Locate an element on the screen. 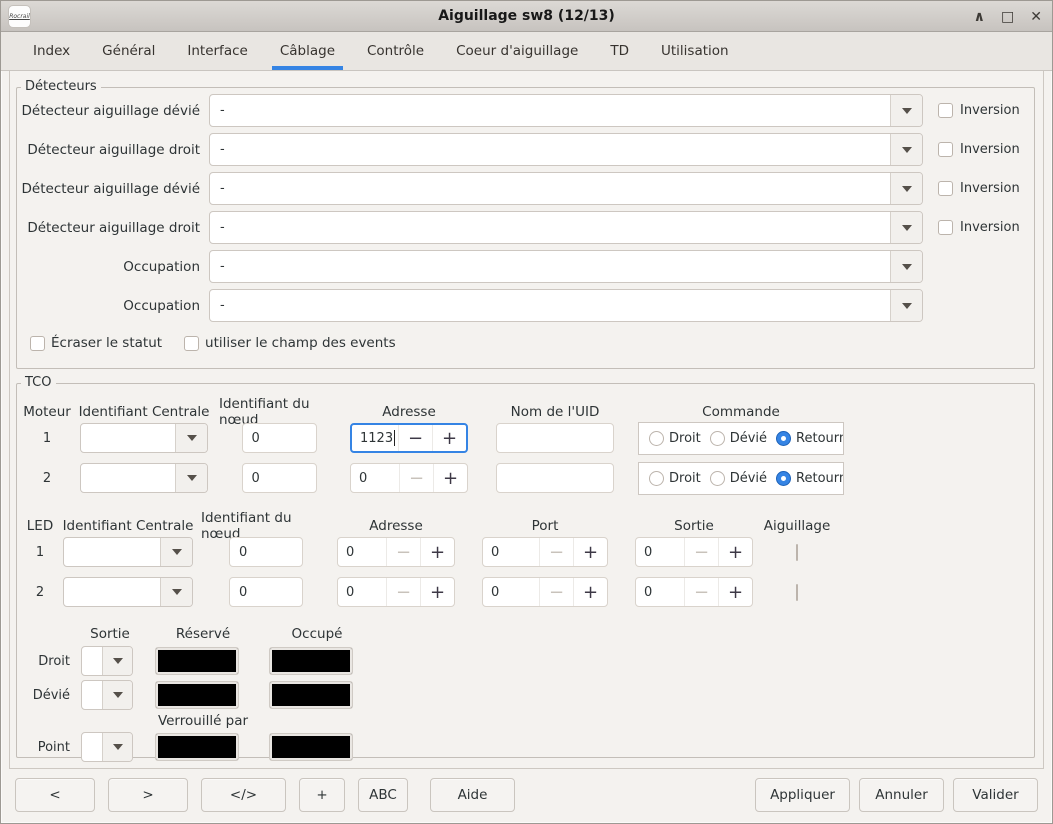 The width and height of the screenshot is (1053, 824). detecteur-devie-1-label: Détecteur aiguillage dévié is located at coordinates (110, 110).